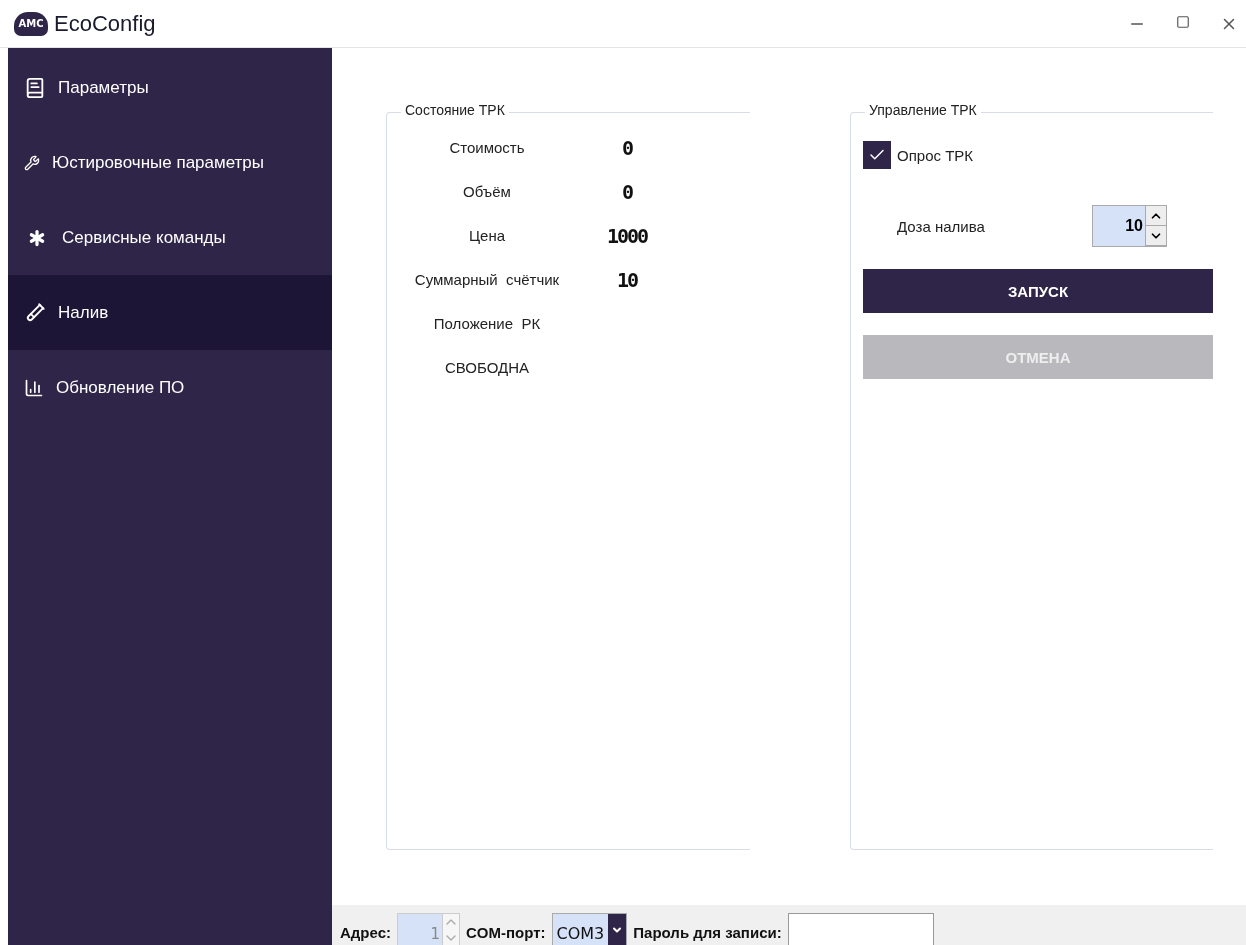 The width and height of the screenshot is (1246, 945). I want to click on dose-label: Доза налива, so click(941, 226).